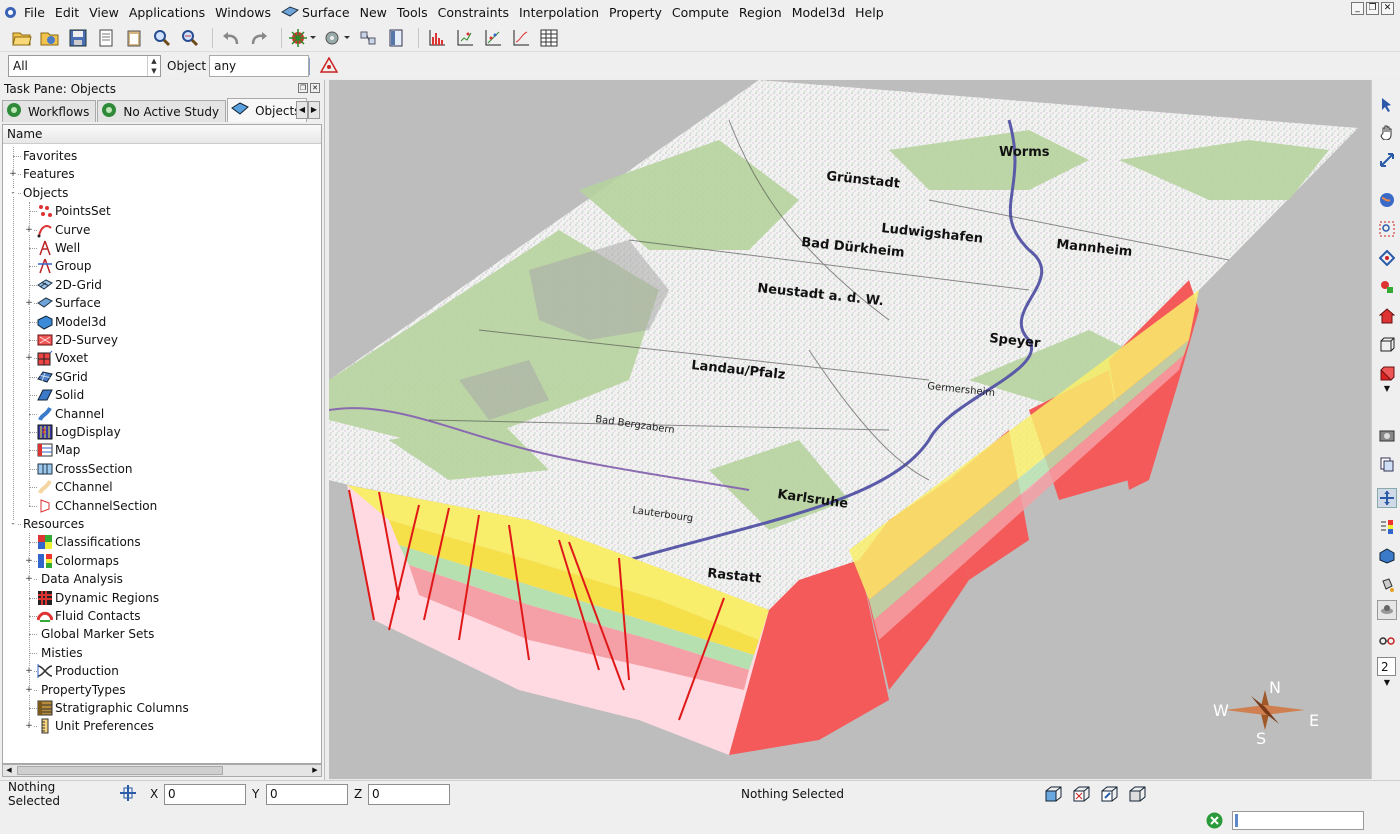 The height and width of the screenshot is (834, 1400). Describe the element at coordinates (113, 708) in the screenshot. I see `tree-item: Stratigraphic Columns` at that location.